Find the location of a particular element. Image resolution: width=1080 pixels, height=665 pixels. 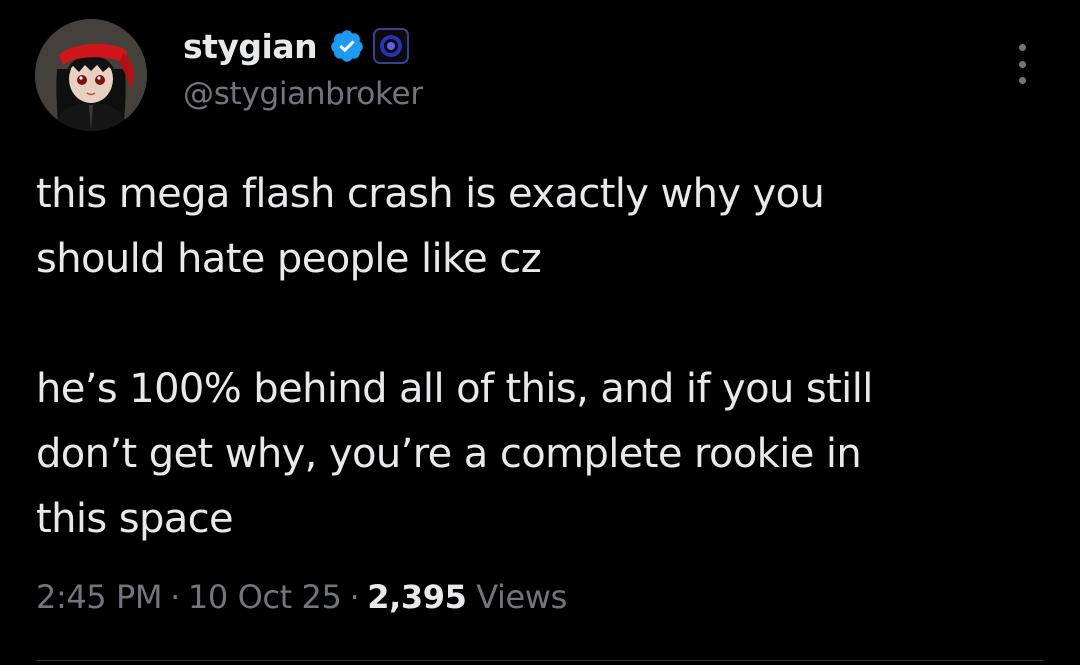

more-options-icon is located at coordinates (1022, 64).